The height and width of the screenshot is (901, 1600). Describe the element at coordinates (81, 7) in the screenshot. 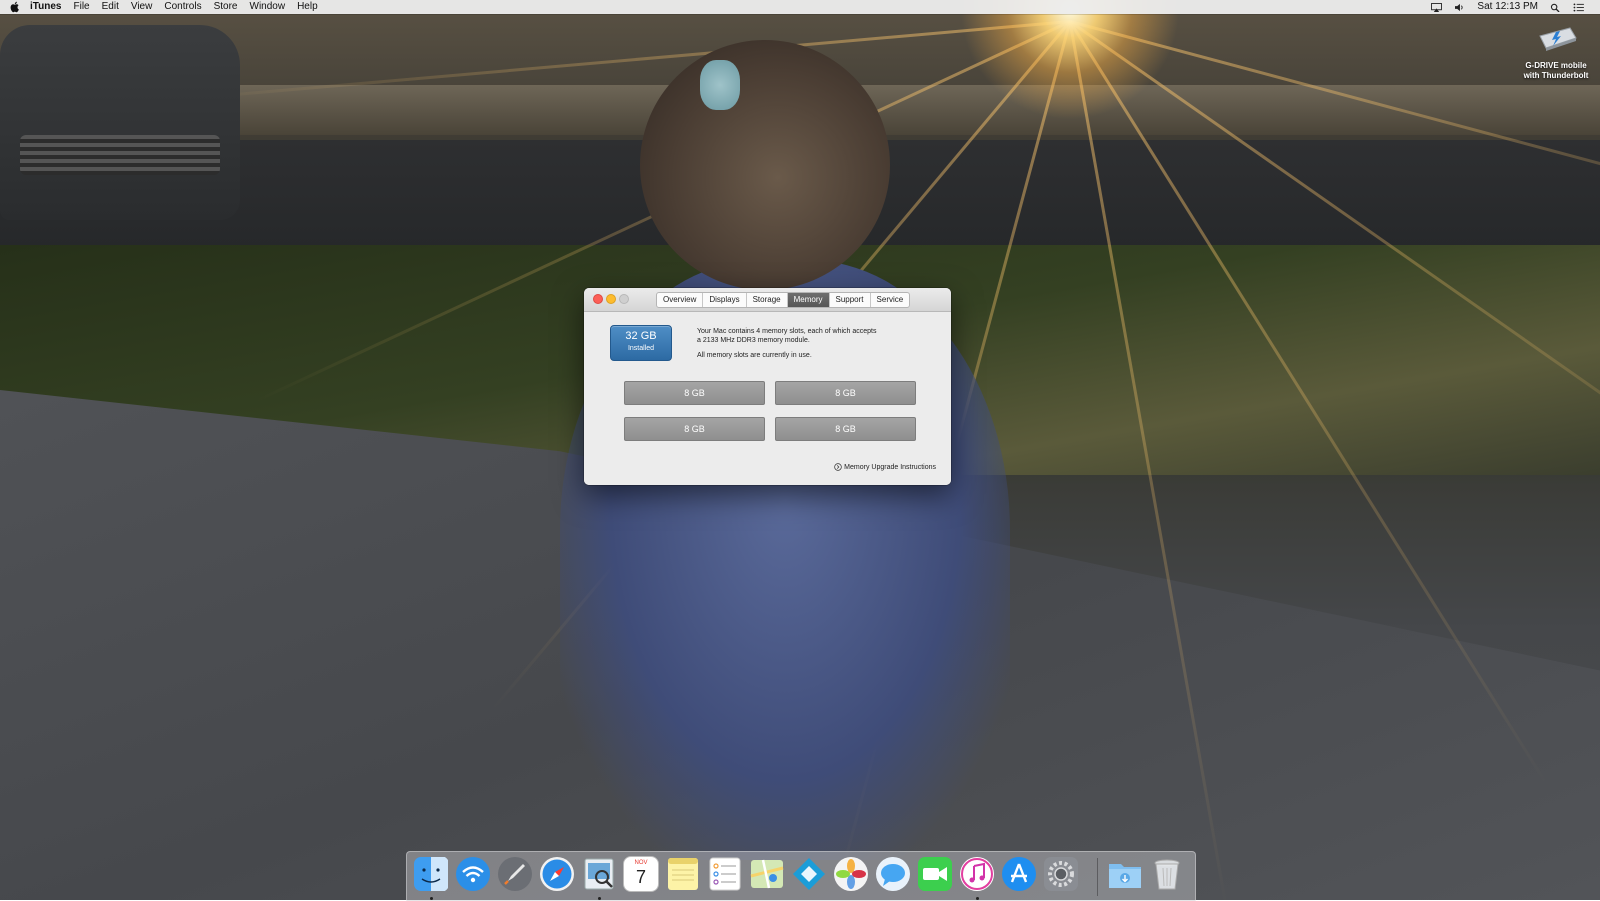

I see `menu-file: File` at that location.